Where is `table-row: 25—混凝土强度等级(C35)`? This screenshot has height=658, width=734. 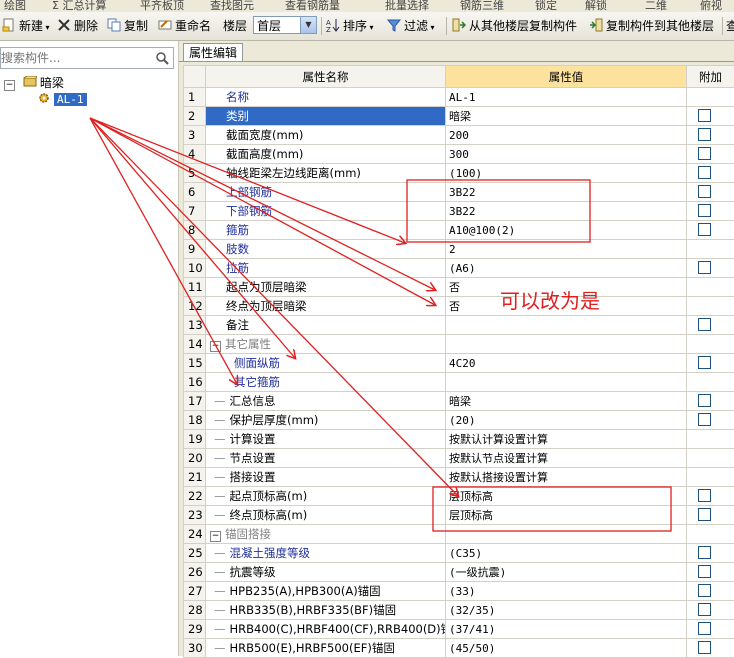 table-row: 25—混凝土强度等级(C35) is located at coordinates (459, 553).